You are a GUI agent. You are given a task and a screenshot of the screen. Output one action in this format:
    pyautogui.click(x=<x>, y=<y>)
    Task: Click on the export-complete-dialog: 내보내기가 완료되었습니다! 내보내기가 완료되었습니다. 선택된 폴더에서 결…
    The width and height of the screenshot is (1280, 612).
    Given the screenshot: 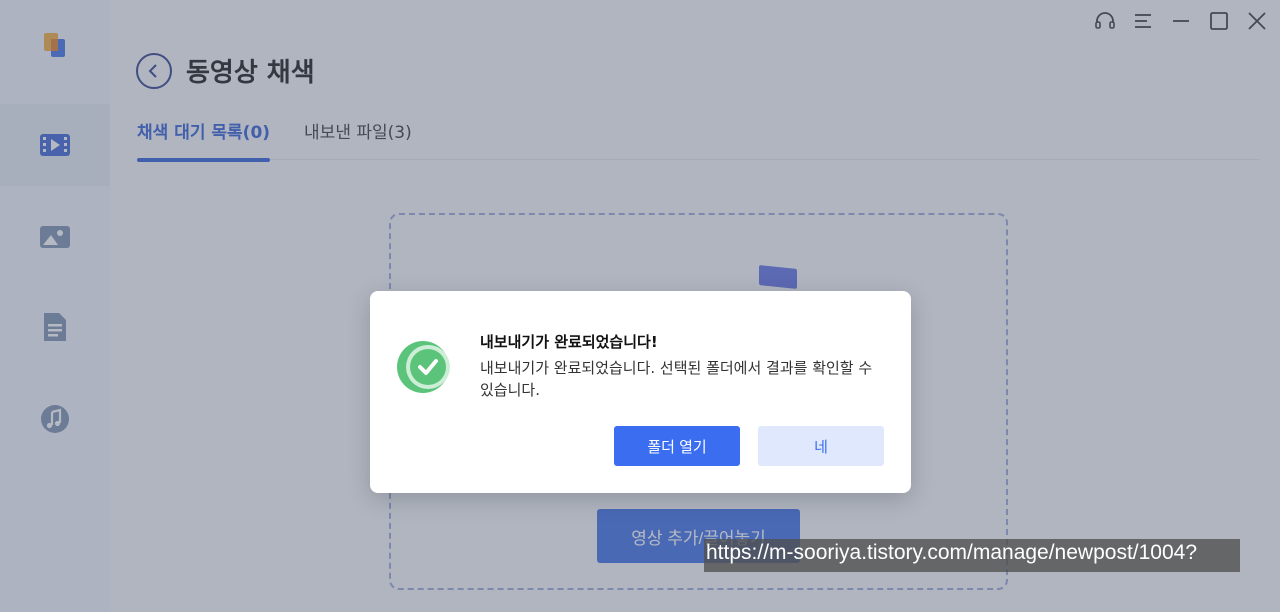 What is the action you would take?
    pyautogui.click(x=640, y=392)
    